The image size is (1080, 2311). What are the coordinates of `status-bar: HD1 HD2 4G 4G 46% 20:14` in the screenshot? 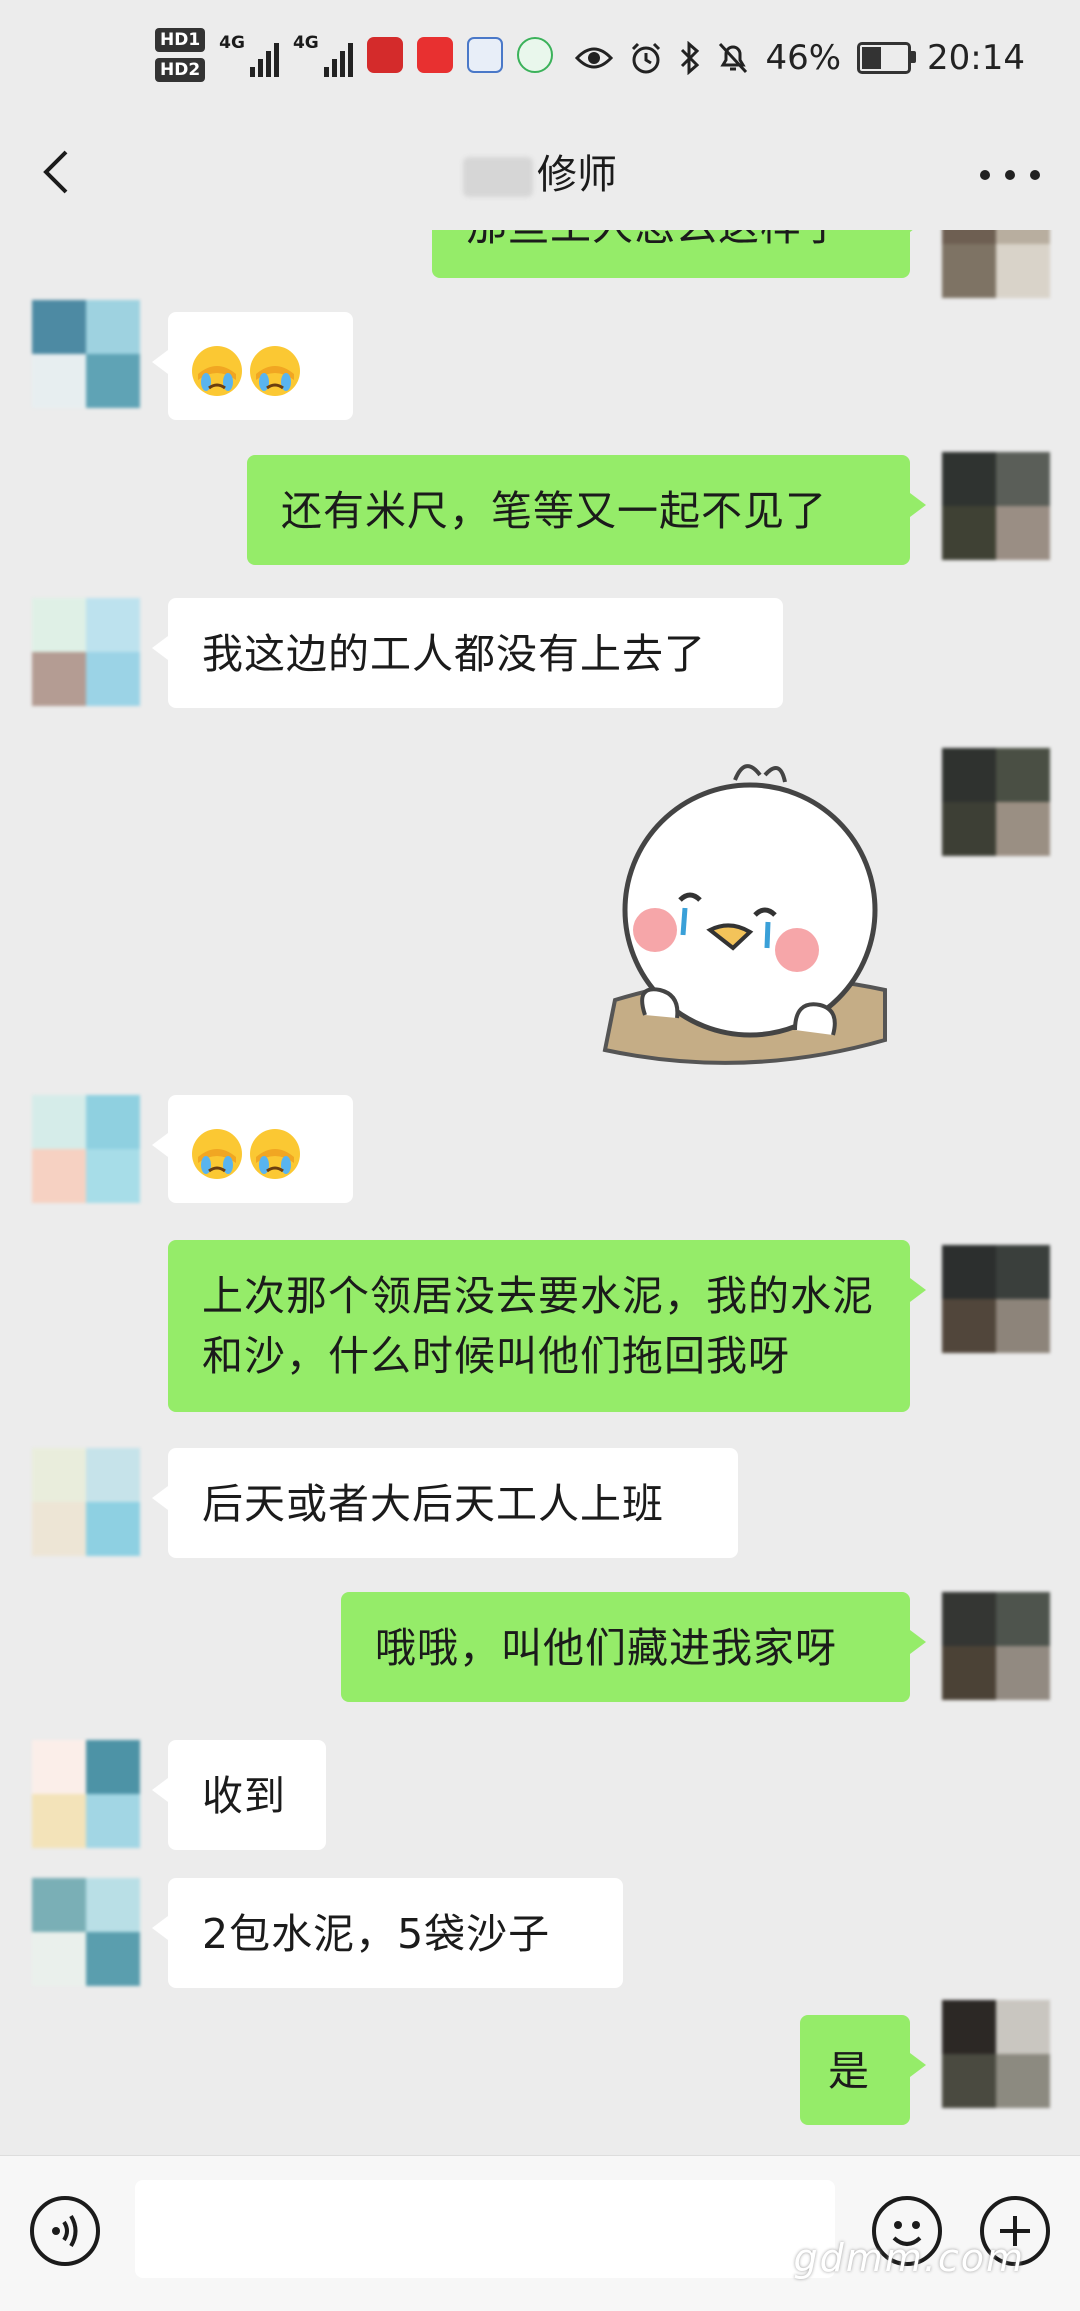 It's located at (540, 60).